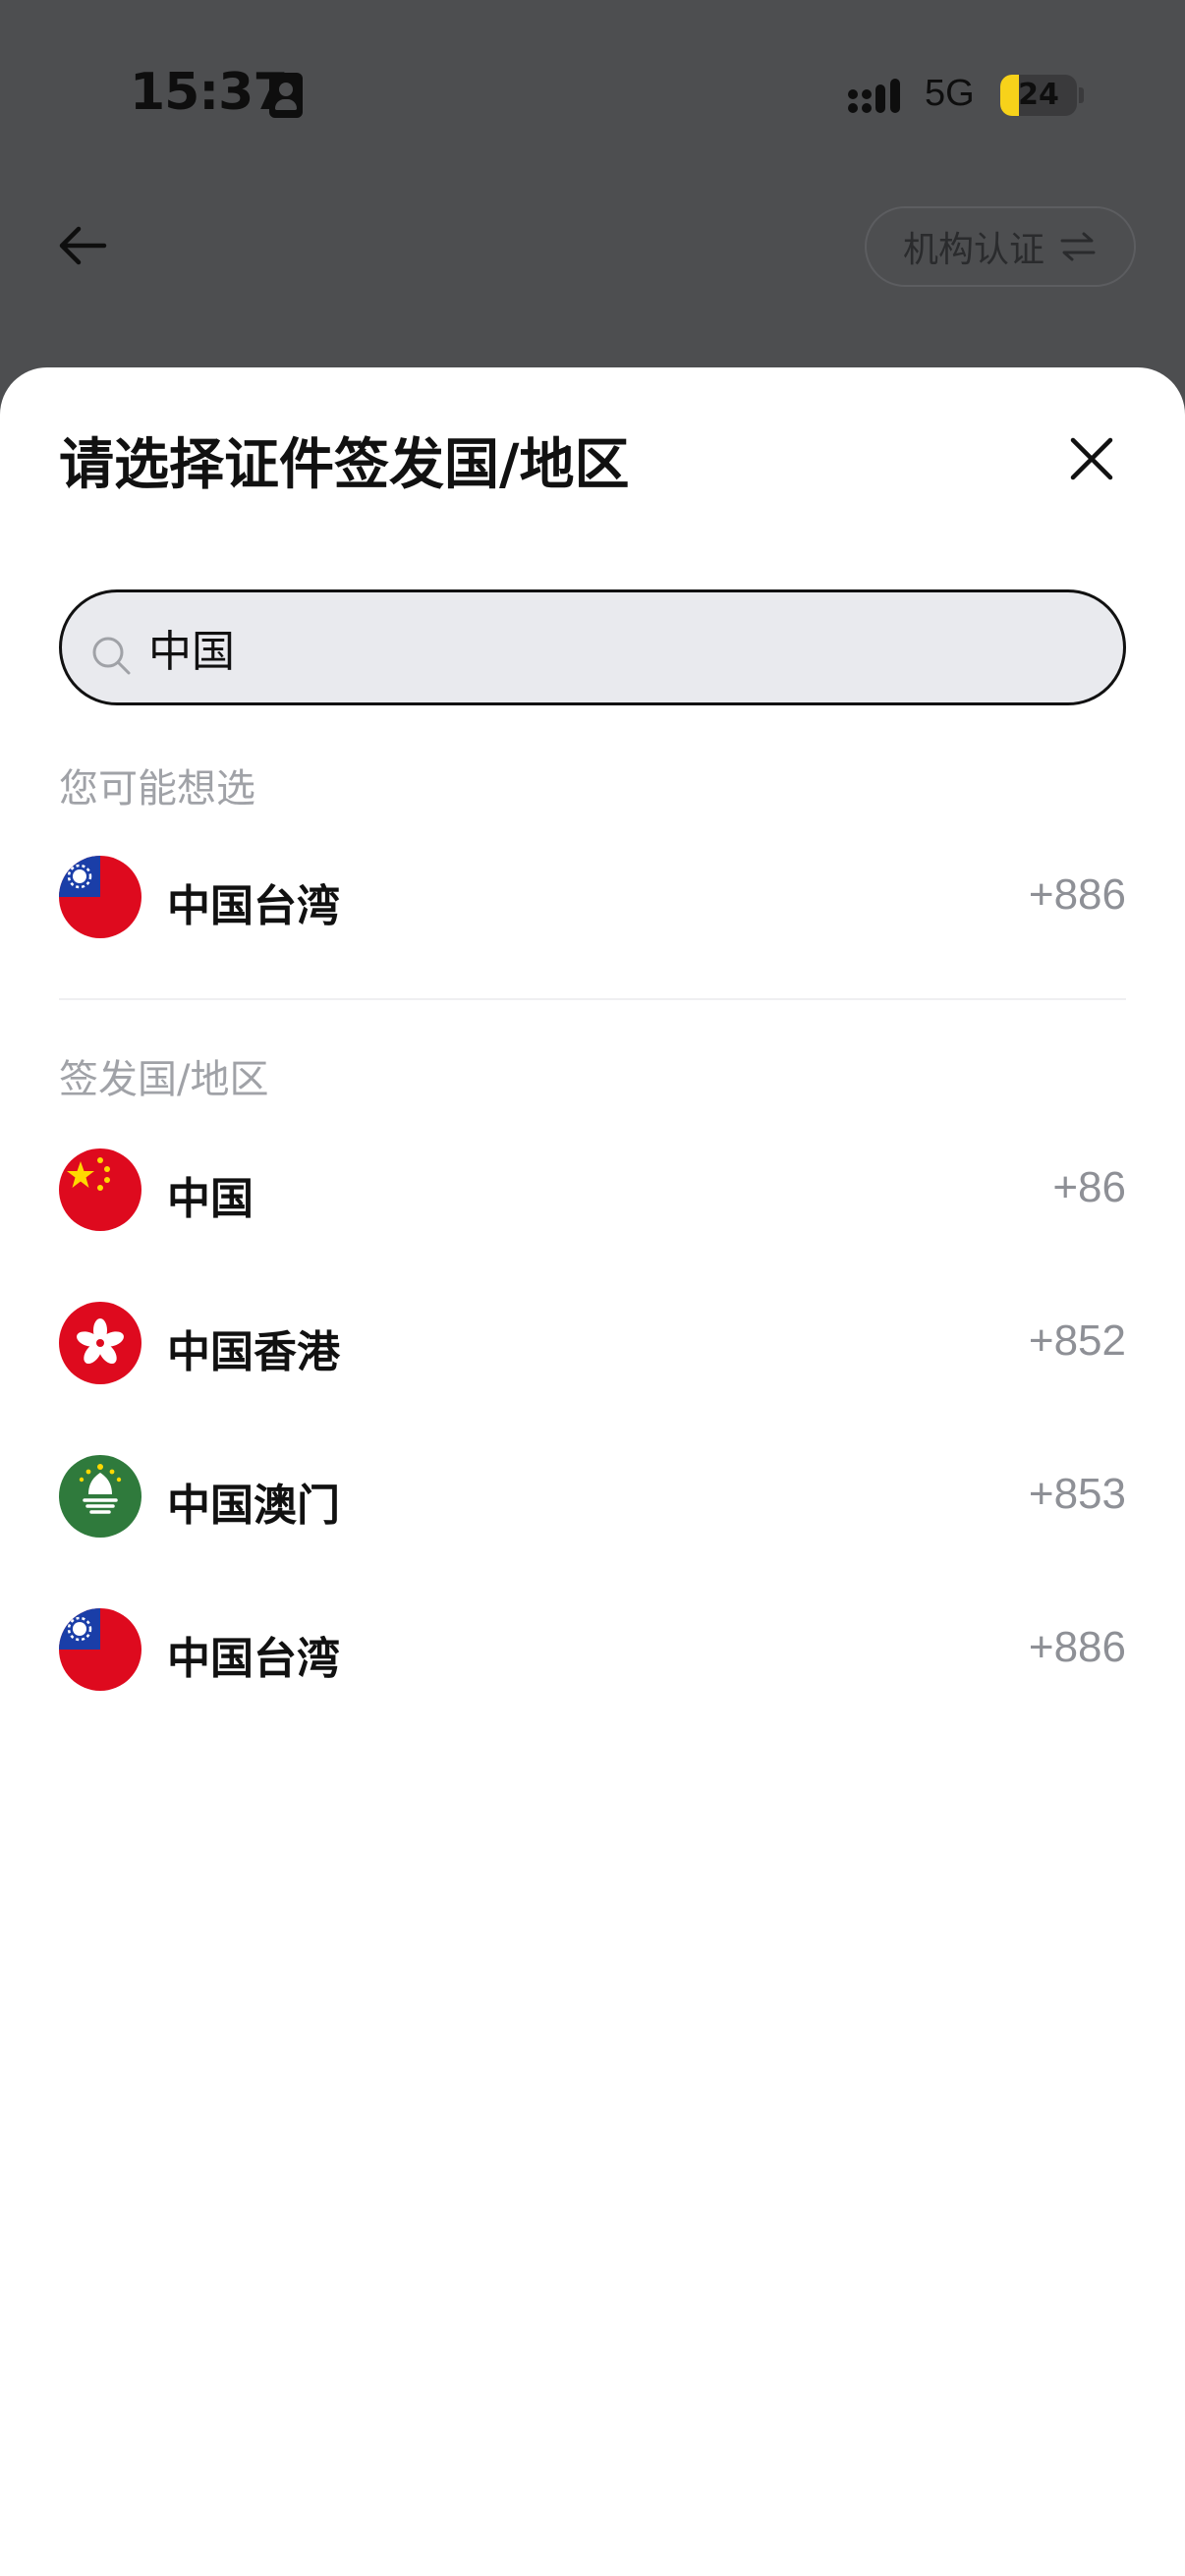 The image size is (1185, 2576). Describe the element at coordinates (592, 999) in the screenshot. I see `section-divider` at that location.